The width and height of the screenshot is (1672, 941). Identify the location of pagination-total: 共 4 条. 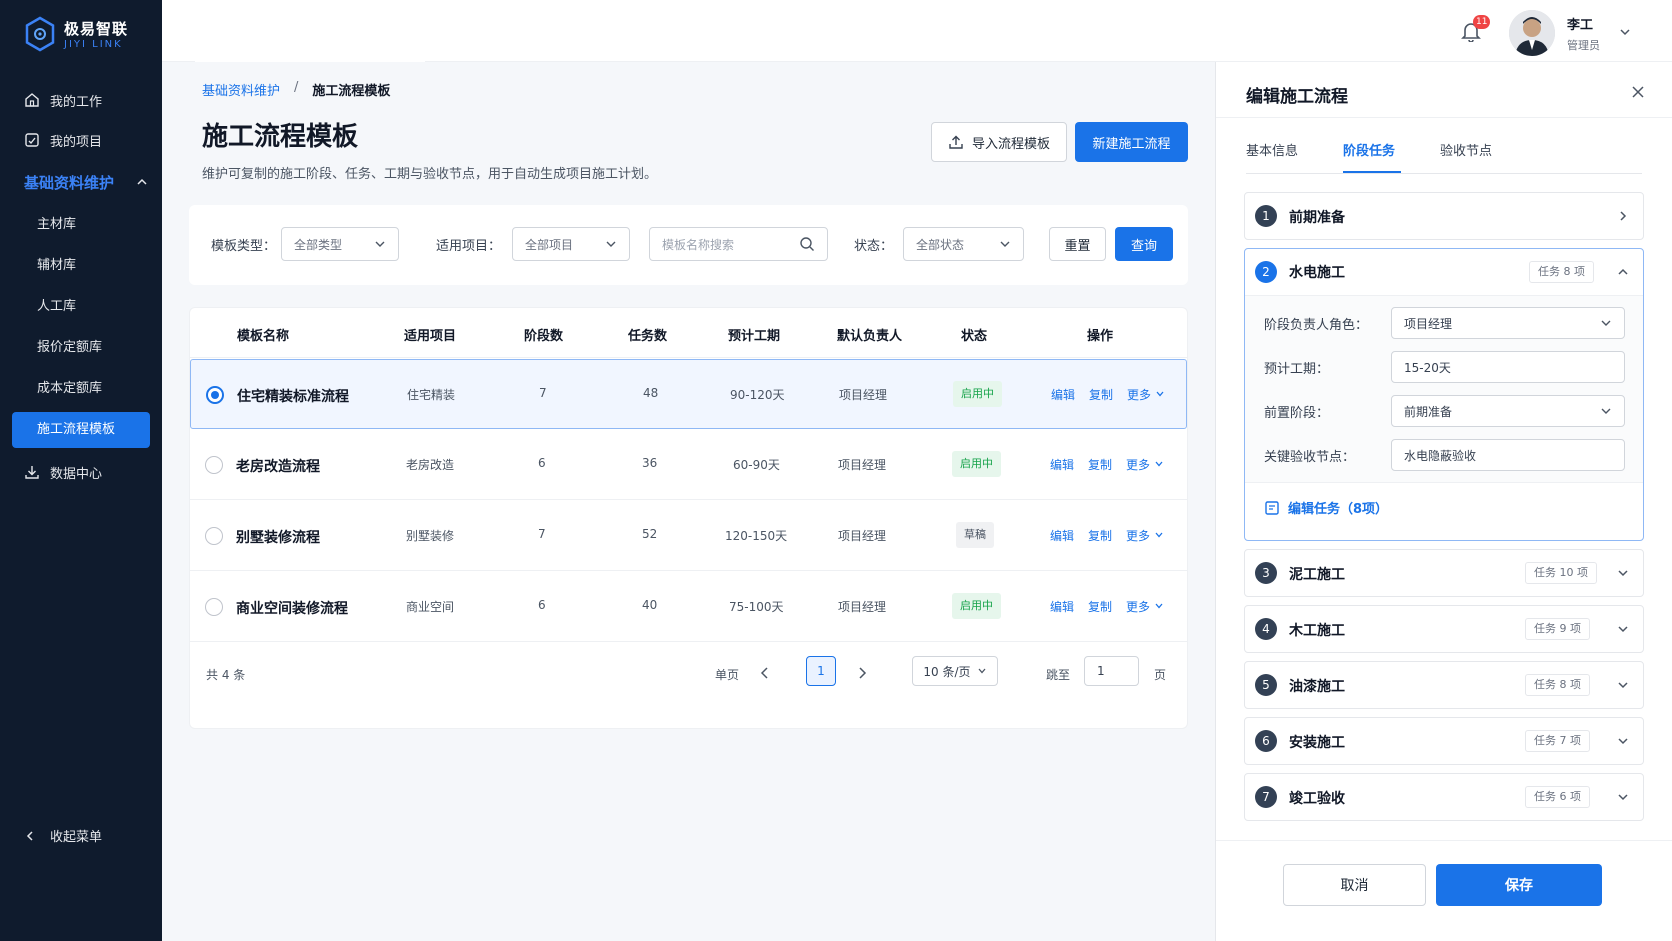
(226, 675).